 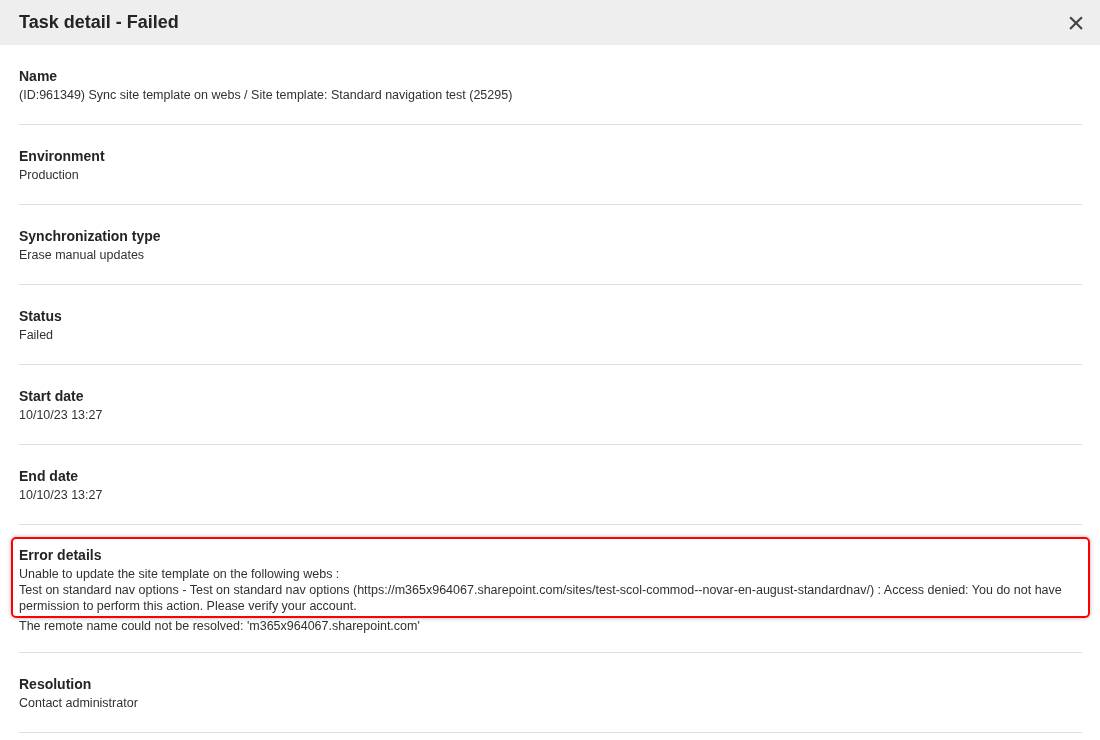 What do you see at coordinates (220, 626) in the screenshot?
I see `field-value: The remote name could not be resolved: 'm365x964067.sharepoint.com'` at bounding box center [220, 626].